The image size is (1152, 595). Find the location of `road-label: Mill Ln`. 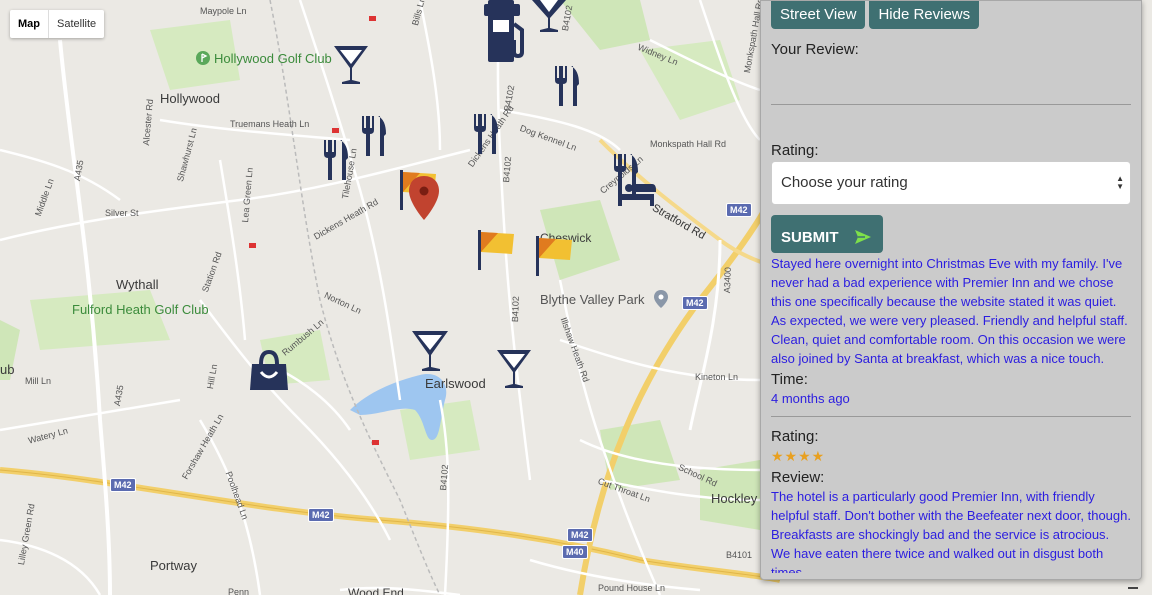

road-label: Mill Ln is located at coordinates (38, 381).